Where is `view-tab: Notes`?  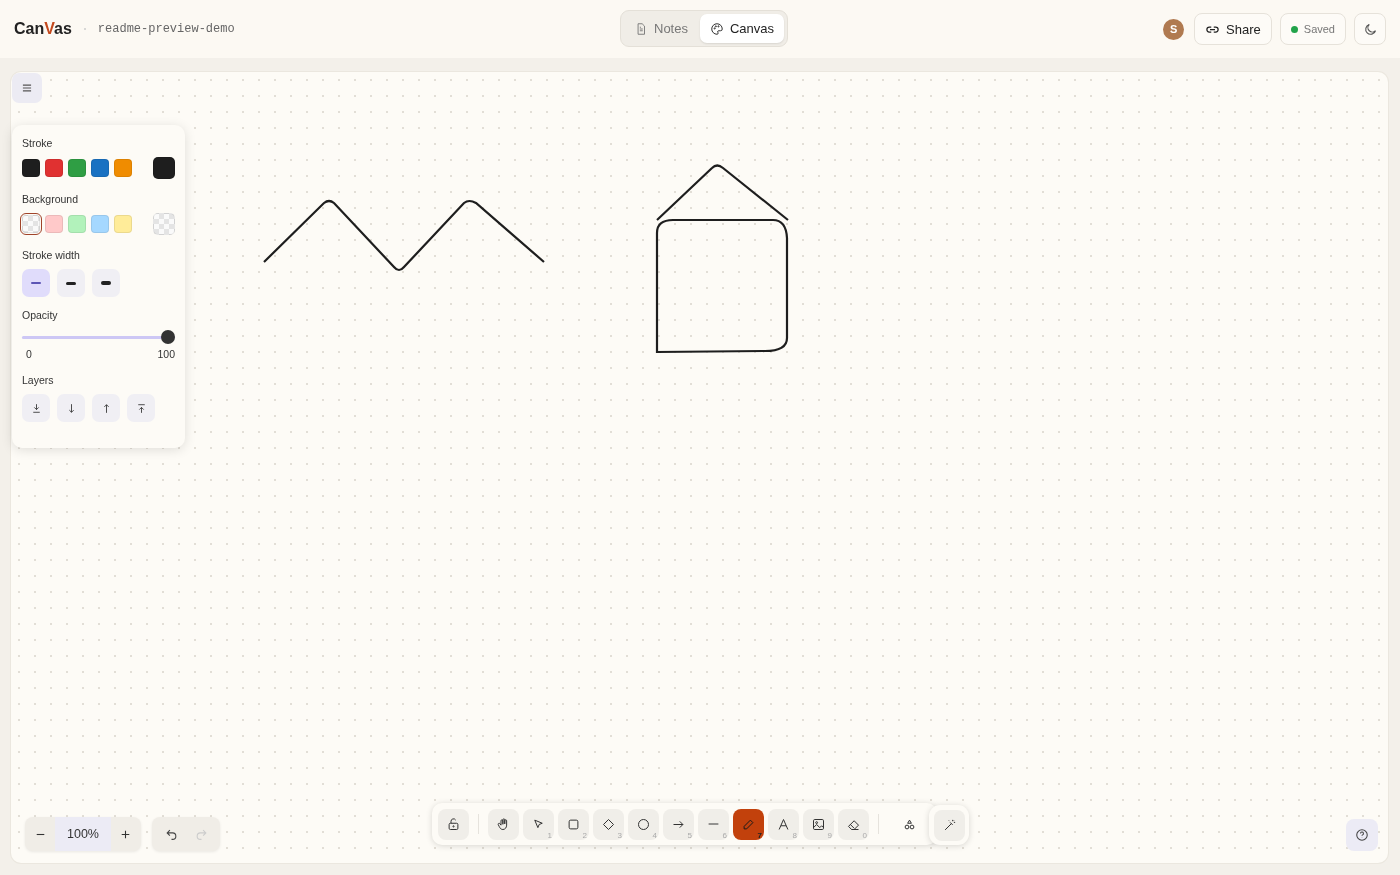
view-tab: Notes is located at coordinates (661, 28).